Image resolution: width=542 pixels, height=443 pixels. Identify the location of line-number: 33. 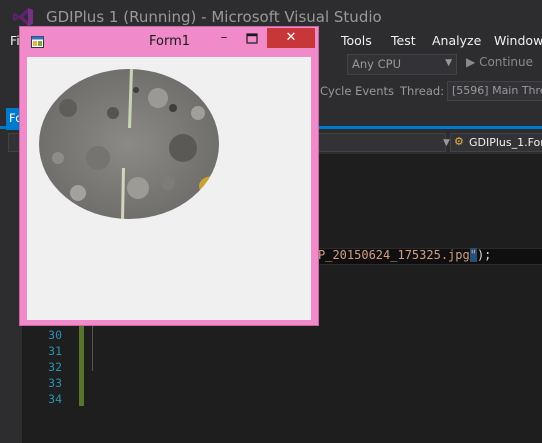
(55, 383).